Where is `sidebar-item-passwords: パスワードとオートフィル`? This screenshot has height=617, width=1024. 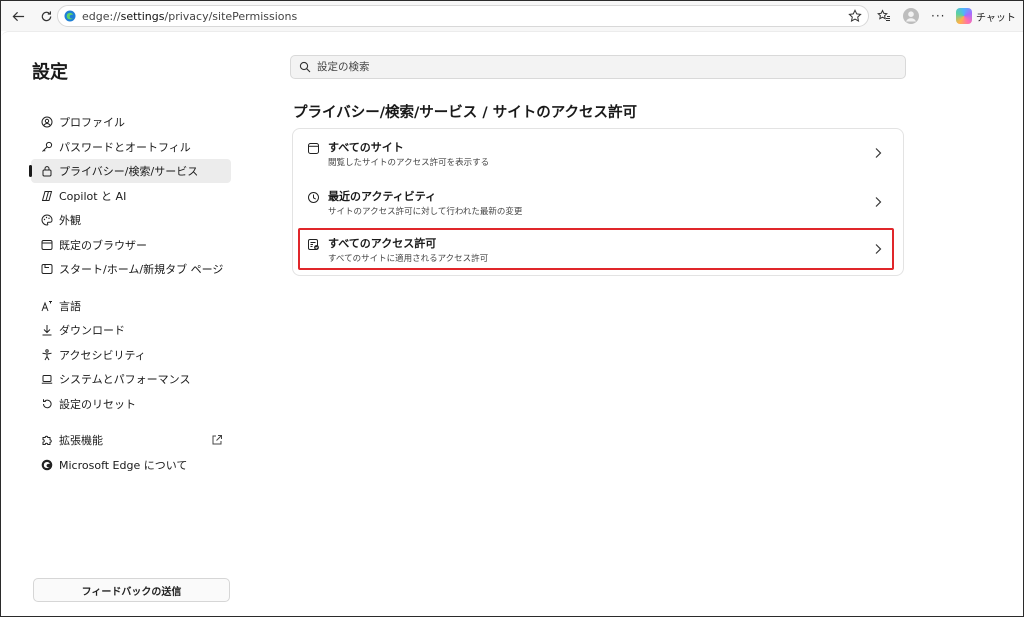 sidebar-item-passwords: パスワードとオートフィル is located at coordinates (131, 147).